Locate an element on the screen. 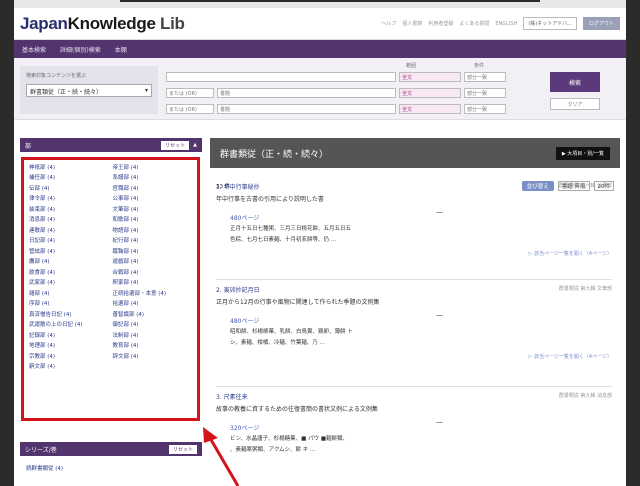 This screenshot has height=486, width=640. header-link-help: ヘルプ is located at coordinates (388, 23).